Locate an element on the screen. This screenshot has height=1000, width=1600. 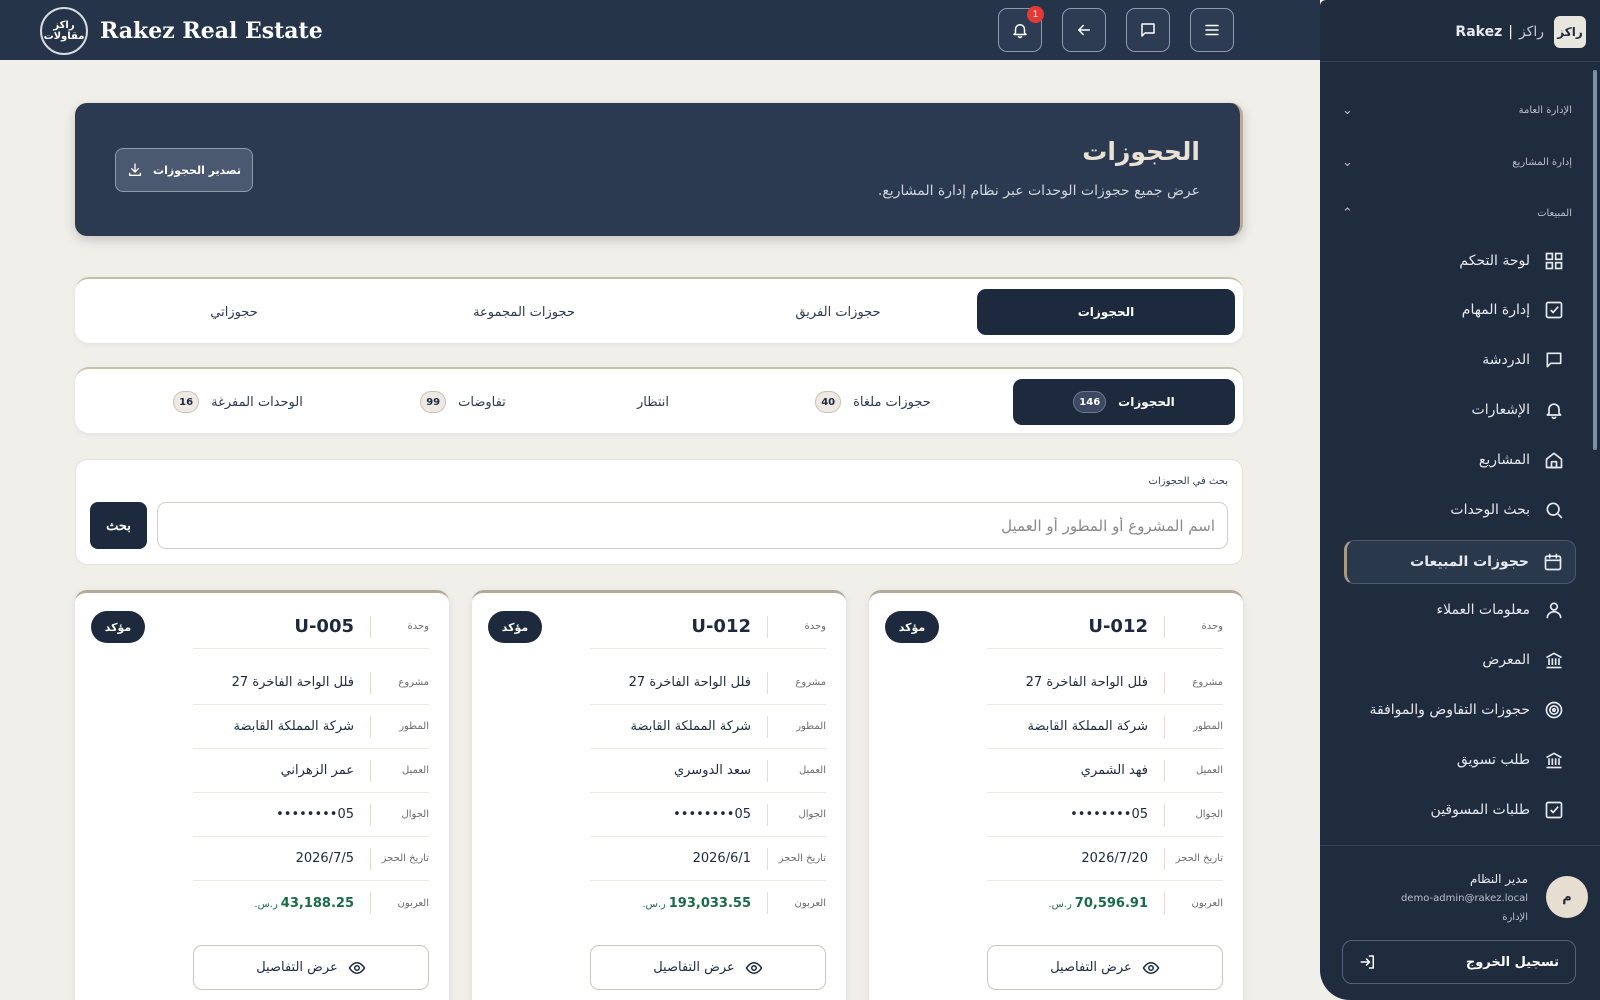
sidebar-scrollbar is located at coordinates (1595, 260).